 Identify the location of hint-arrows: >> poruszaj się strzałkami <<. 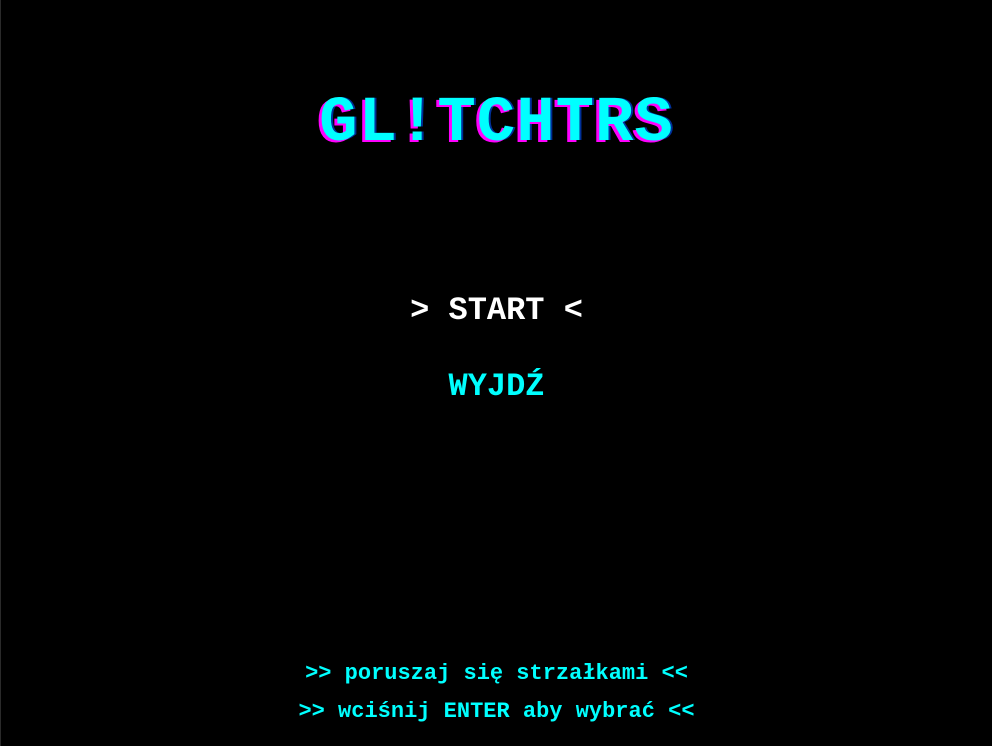
(496, 673).